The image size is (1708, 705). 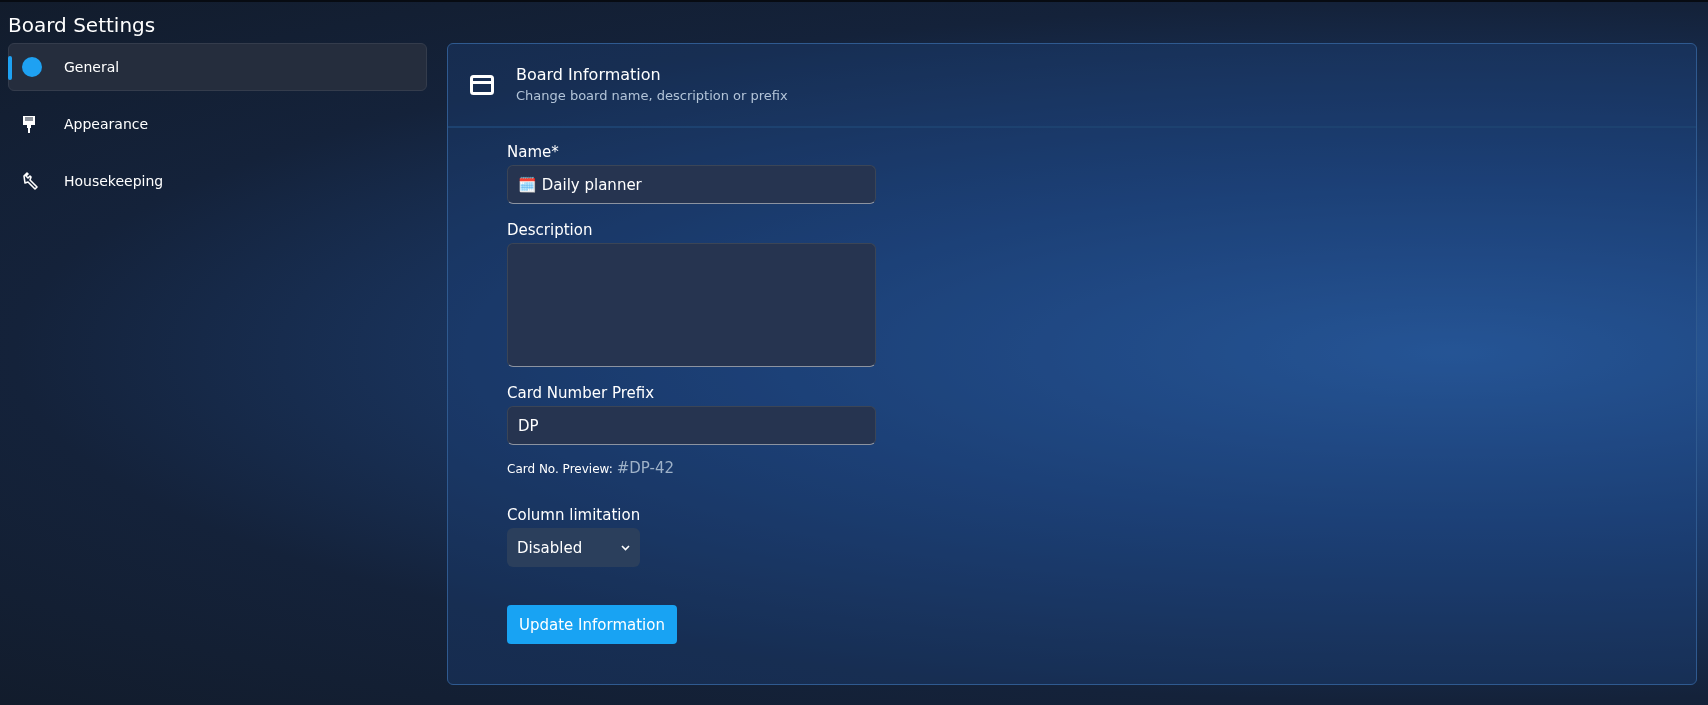 I want to click on chevron-down-icon, so click(x=625, y=547).